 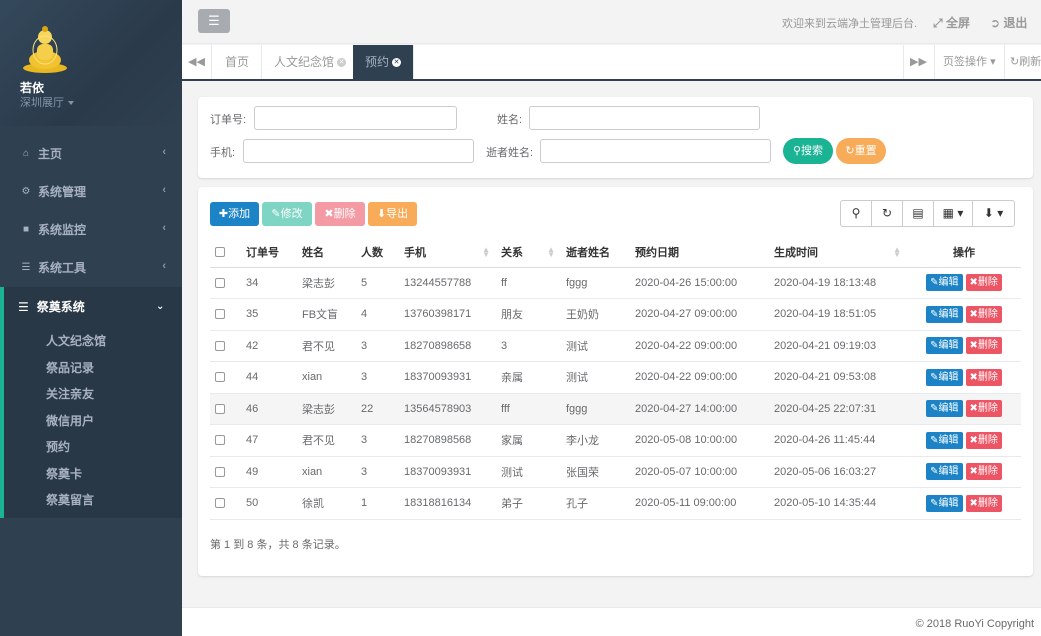 What do you see at coordinates (91, 267) in the screenshot?
I see `nav-system-tools: ☰ 系统工具 ‹` at bounding box center [91, 267].